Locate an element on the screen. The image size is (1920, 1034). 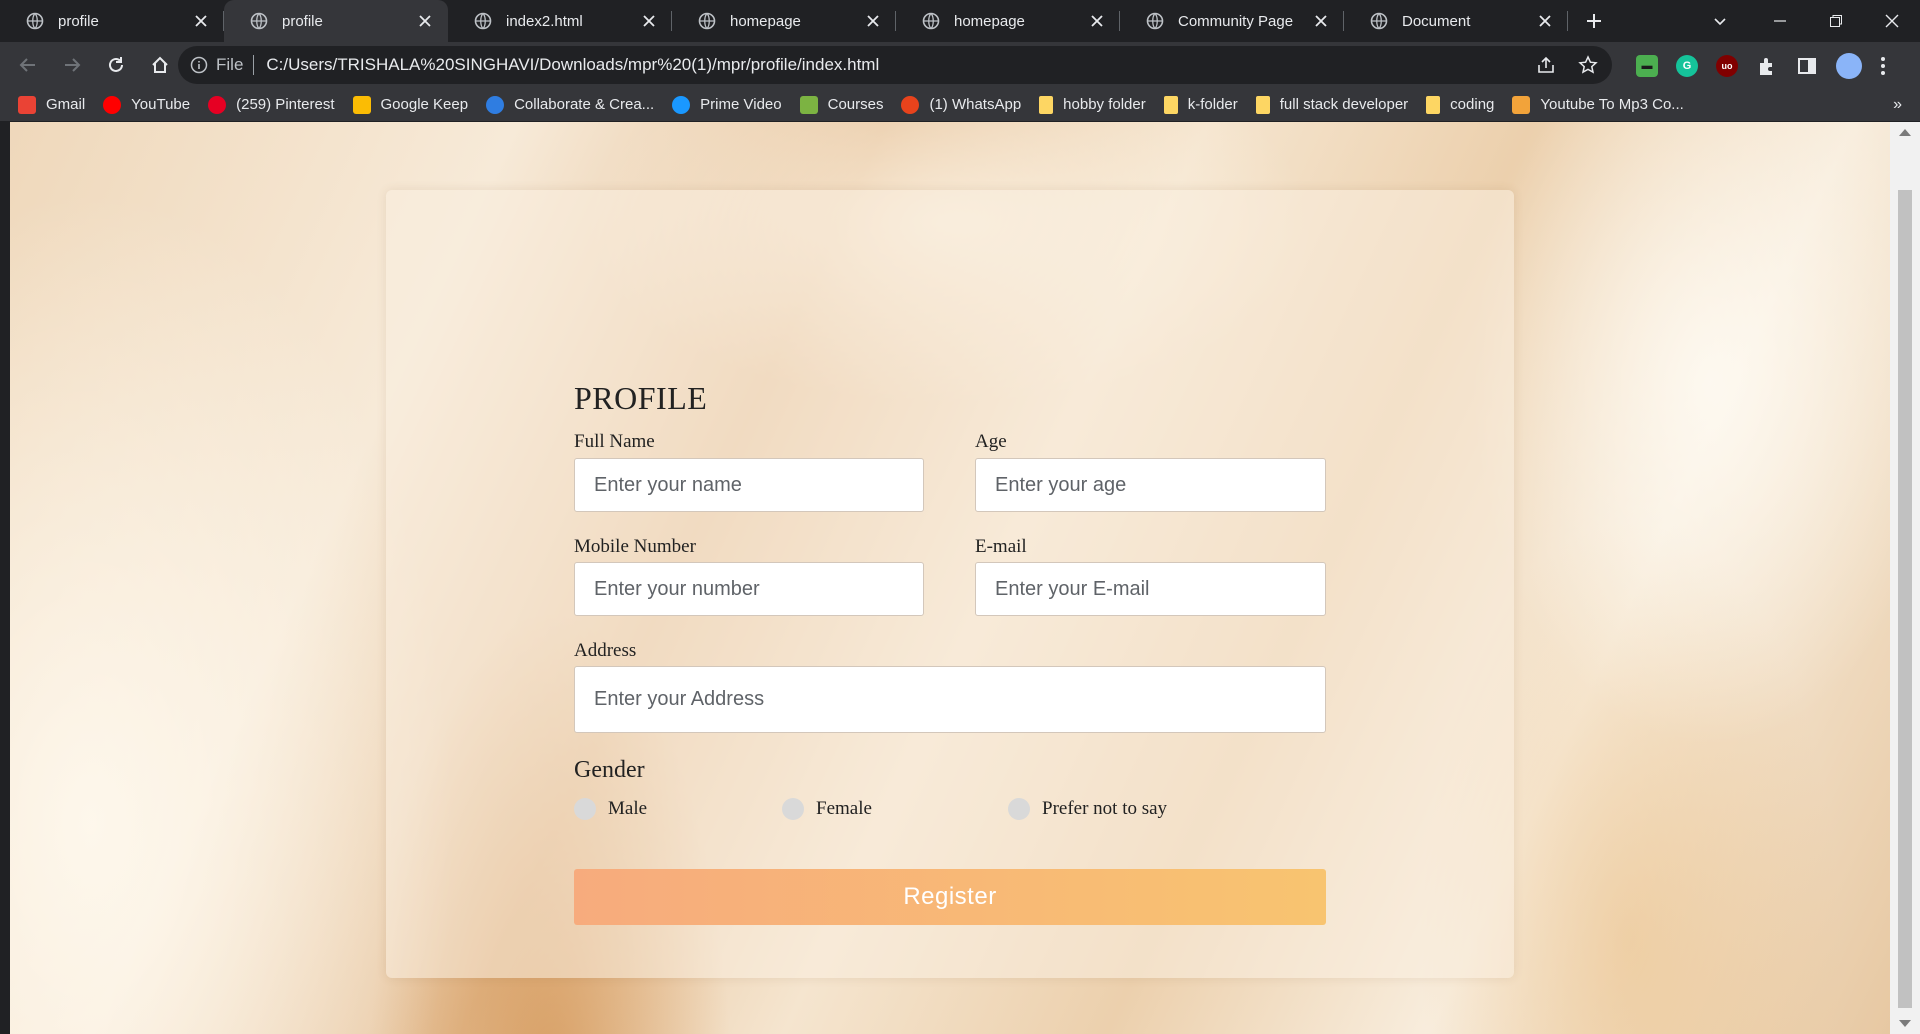
tab-title: Document is located at coordinates (1436, 21).